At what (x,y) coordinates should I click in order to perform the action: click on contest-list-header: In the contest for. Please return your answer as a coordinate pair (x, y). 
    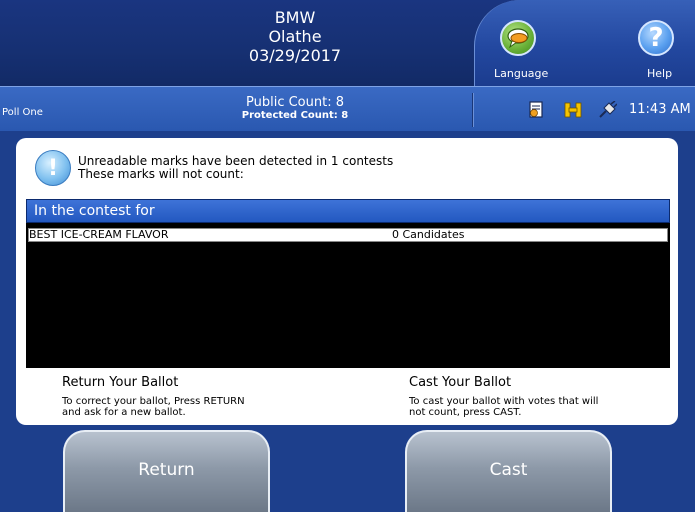
    Looking at the image, I should click on (348, 211).